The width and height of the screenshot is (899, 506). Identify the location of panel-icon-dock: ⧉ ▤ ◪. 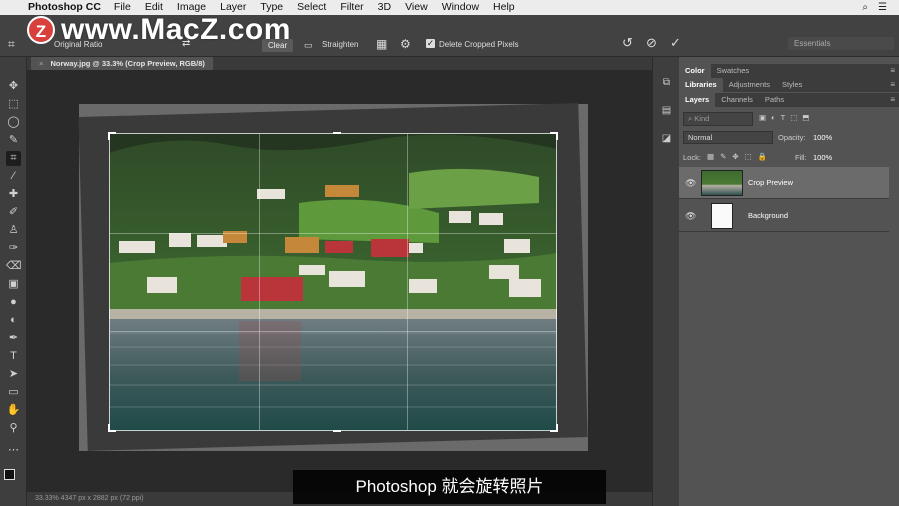
(665, 281).